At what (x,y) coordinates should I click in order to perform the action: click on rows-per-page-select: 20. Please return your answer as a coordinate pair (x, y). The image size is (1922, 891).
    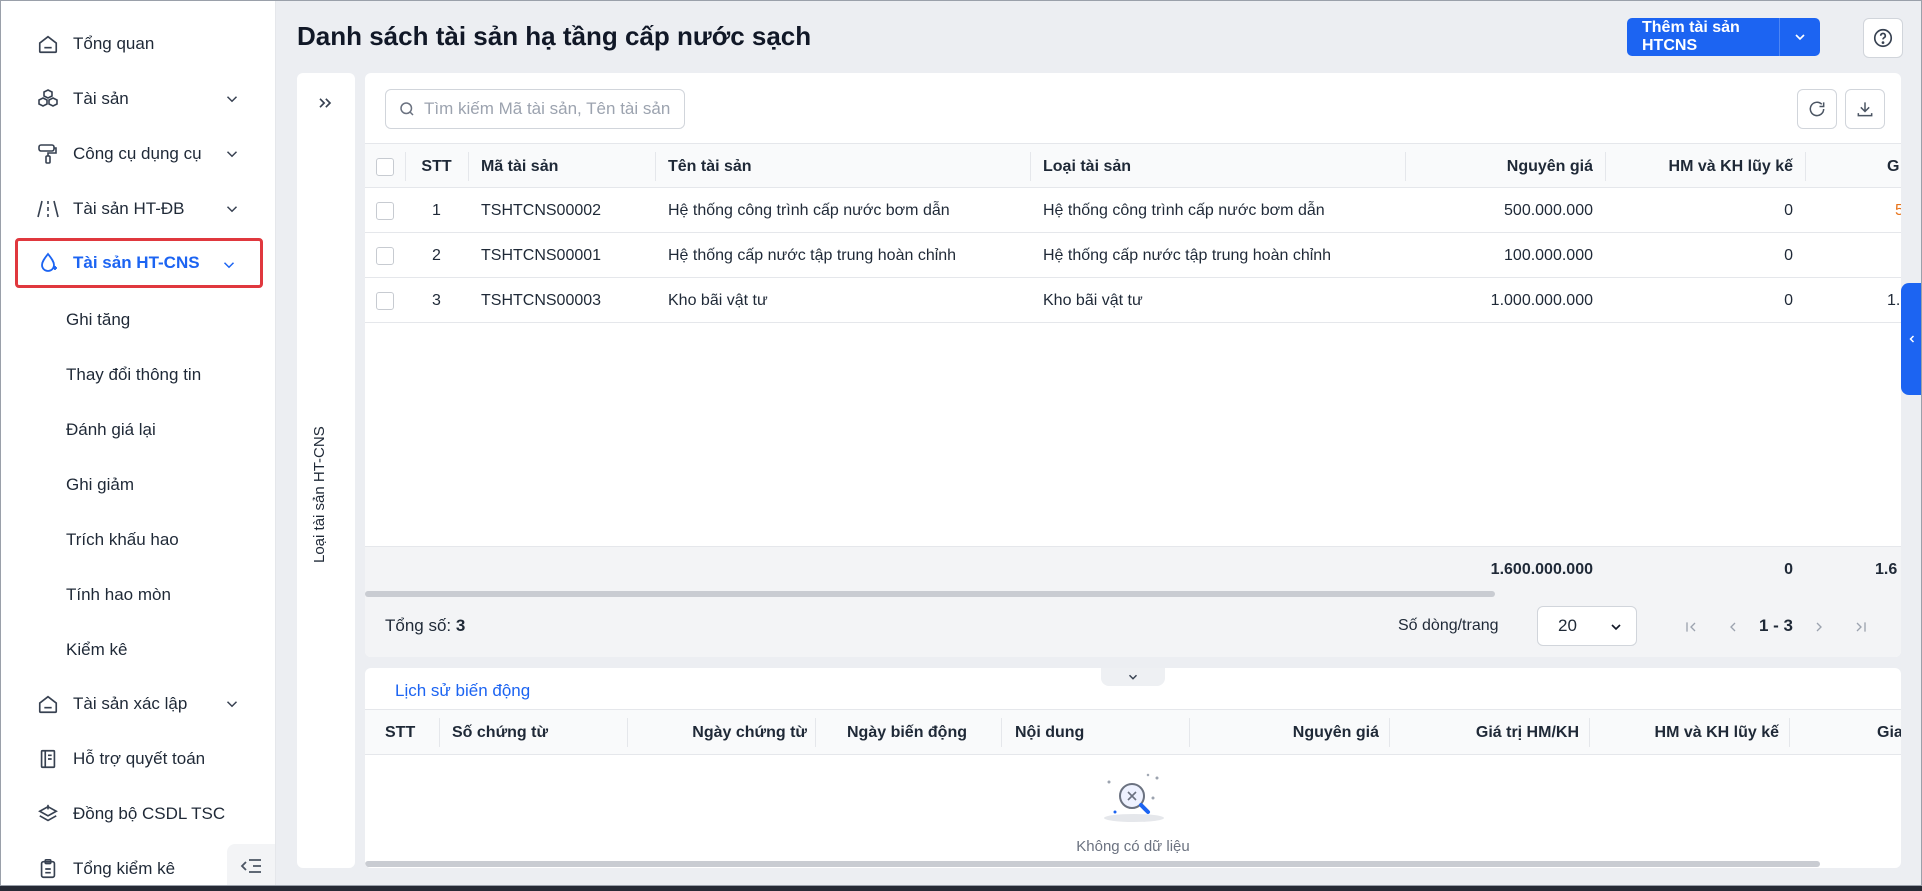
    Looking at the image, I should click on (1587, 626).